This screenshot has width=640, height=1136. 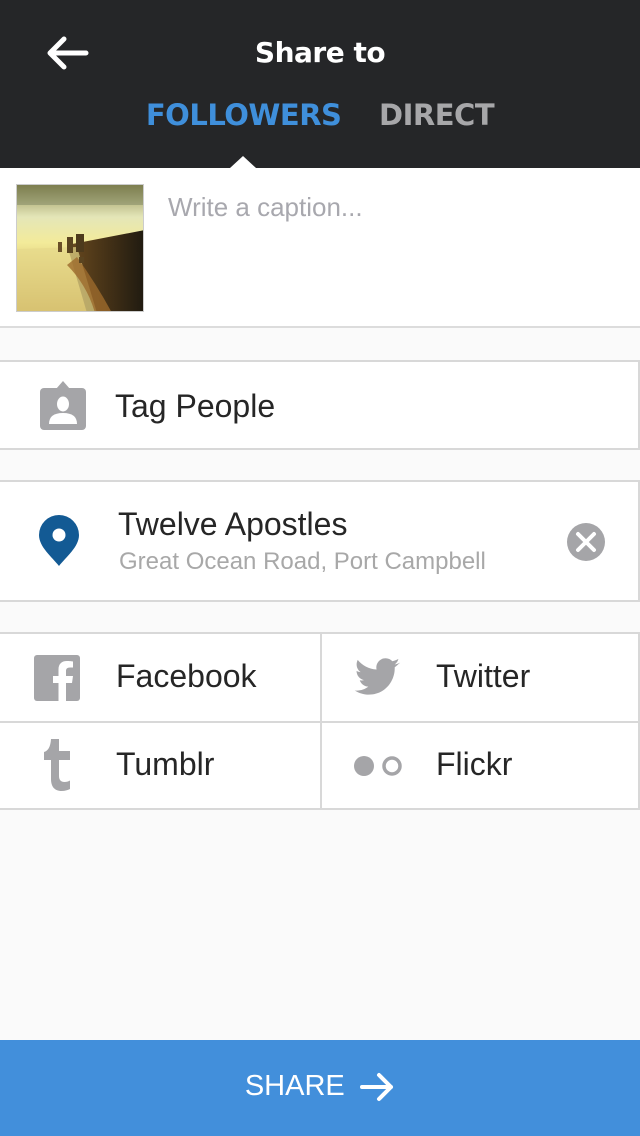 What do you see at coordinates (378, 766) in the screenshot?
I see `flickr-icon` at bounding box center [378, 766].